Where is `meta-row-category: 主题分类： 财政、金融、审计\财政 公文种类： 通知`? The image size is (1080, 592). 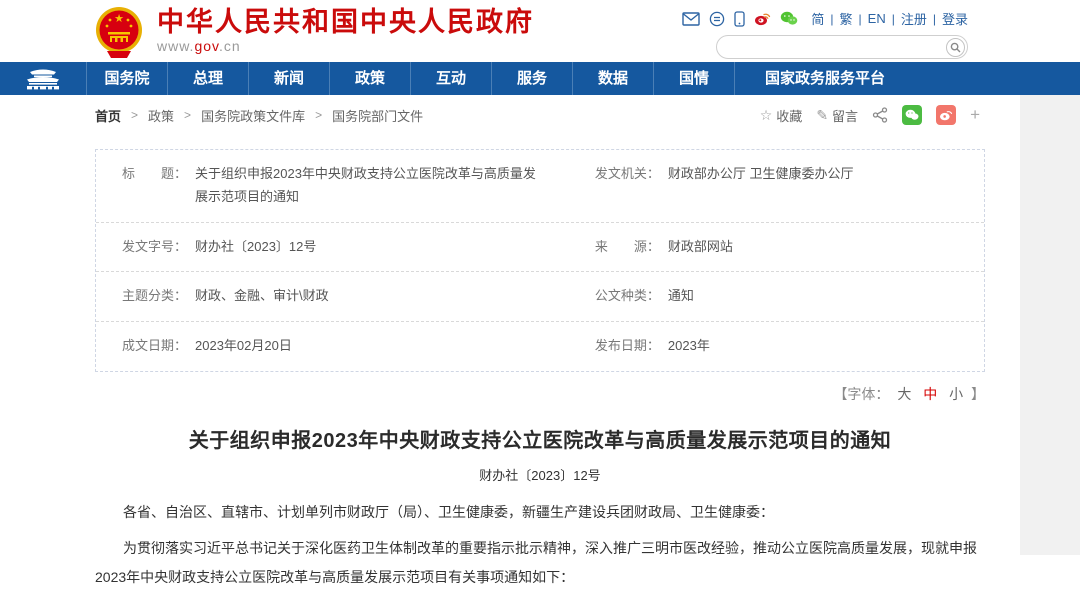
meta-row-category: 主题分类： 财政、金融、审计\财政 公文种类： 通知 is located at coordinates (540, 297).